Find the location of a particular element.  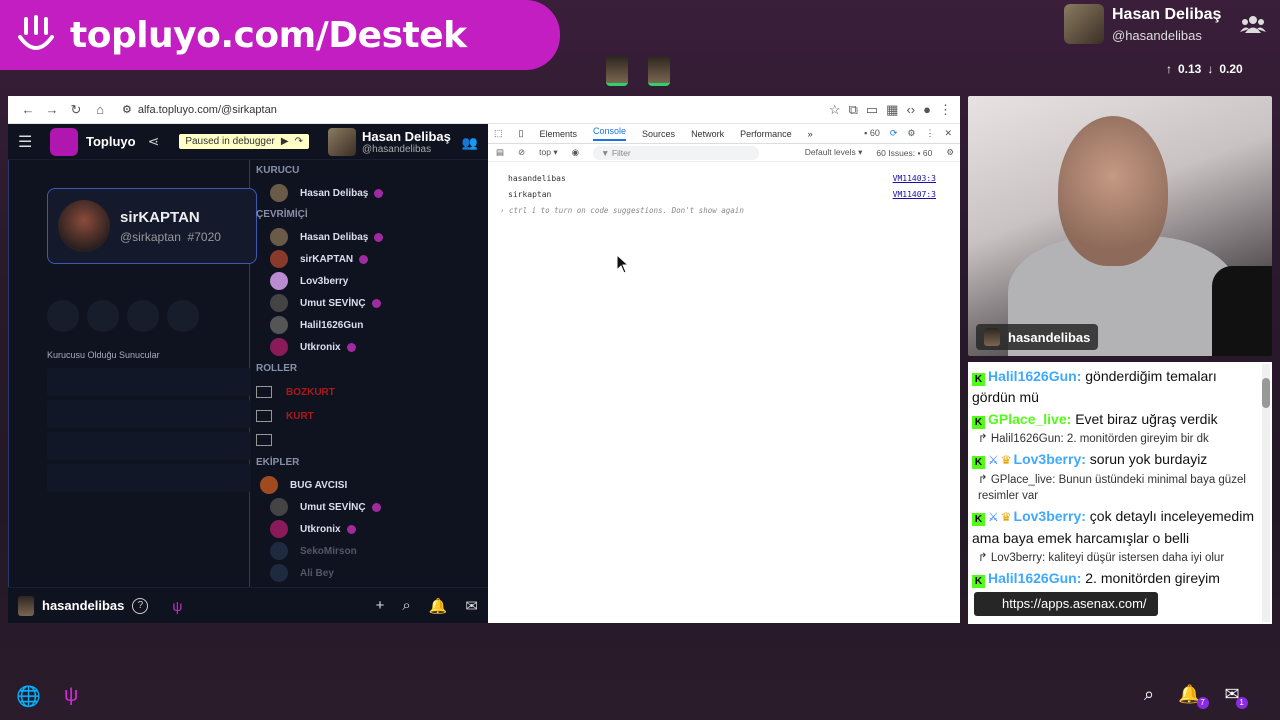

link-overlay: https://apps.asenax.com/ is located at coordinates (1066, 604).